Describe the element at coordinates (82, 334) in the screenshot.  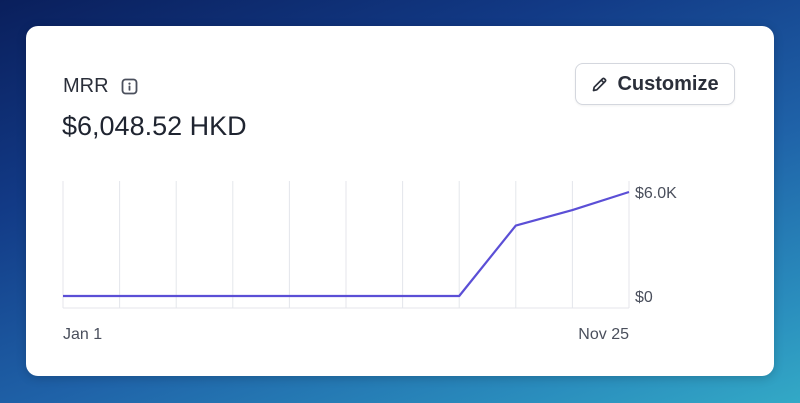
I see `x-tick-label: Jan 1` at that location.